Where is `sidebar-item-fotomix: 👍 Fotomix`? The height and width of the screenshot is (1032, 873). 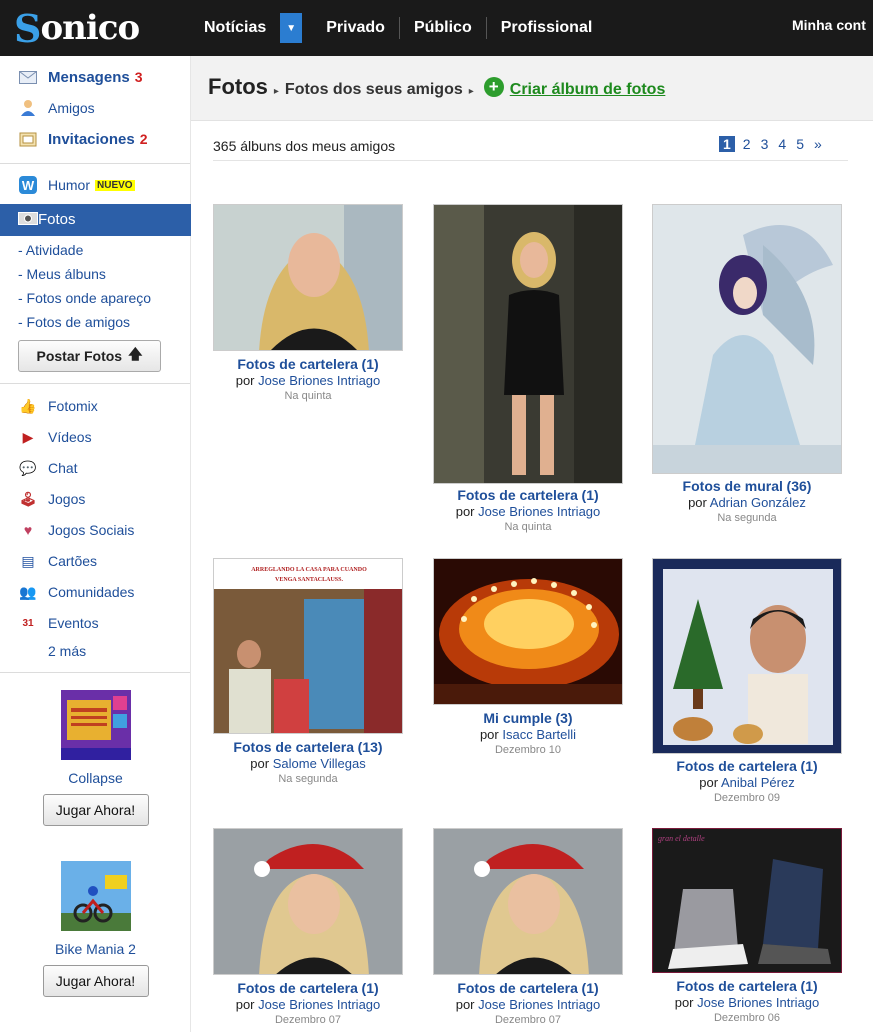
sidebar-item-fotomix: 👍 Fotomix is located at coordinates (58, 406).